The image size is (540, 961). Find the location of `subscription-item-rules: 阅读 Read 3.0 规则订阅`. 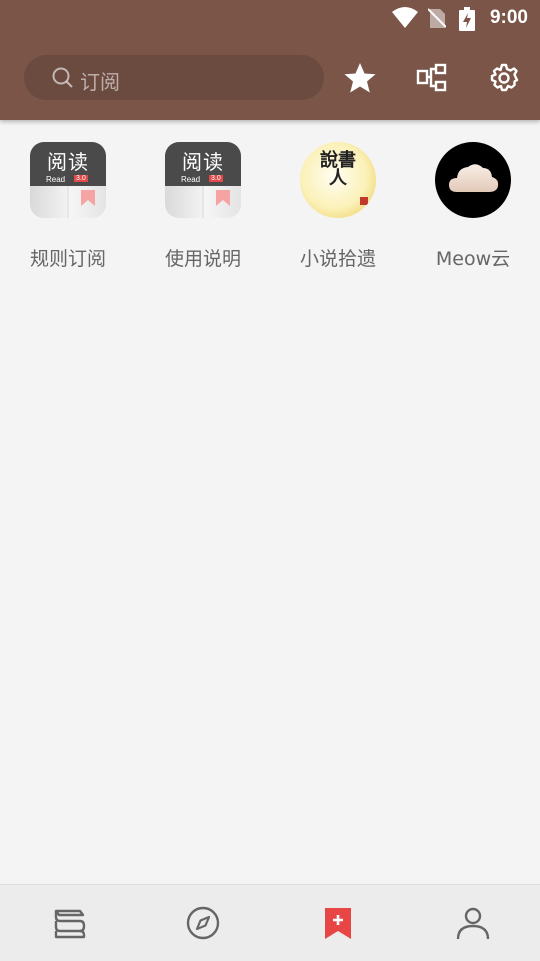

subscription-item-rules: 阅读 Read 3.0 规则订阅 is located at coordinates (68, 206).